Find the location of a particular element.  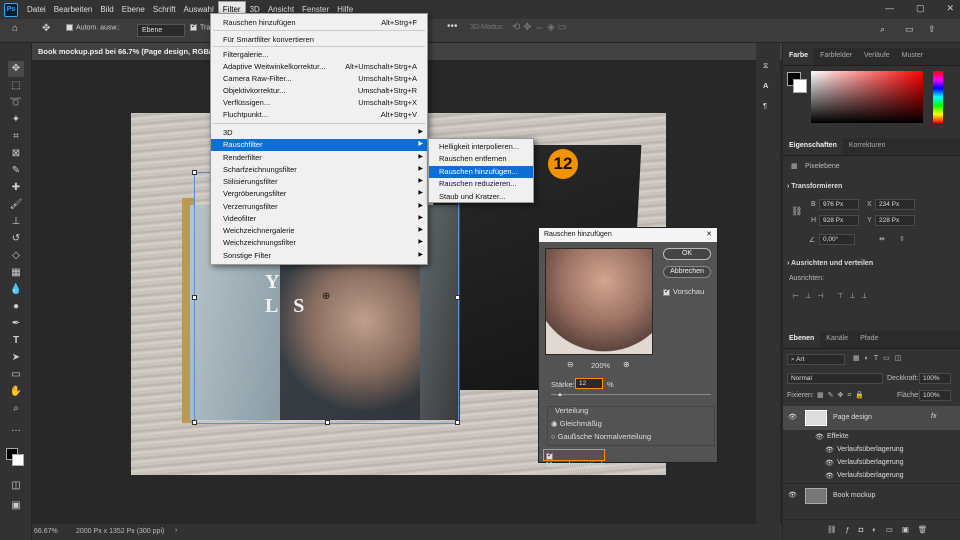

marquee-icon: ⬚ is located at coordinates (16, 86).